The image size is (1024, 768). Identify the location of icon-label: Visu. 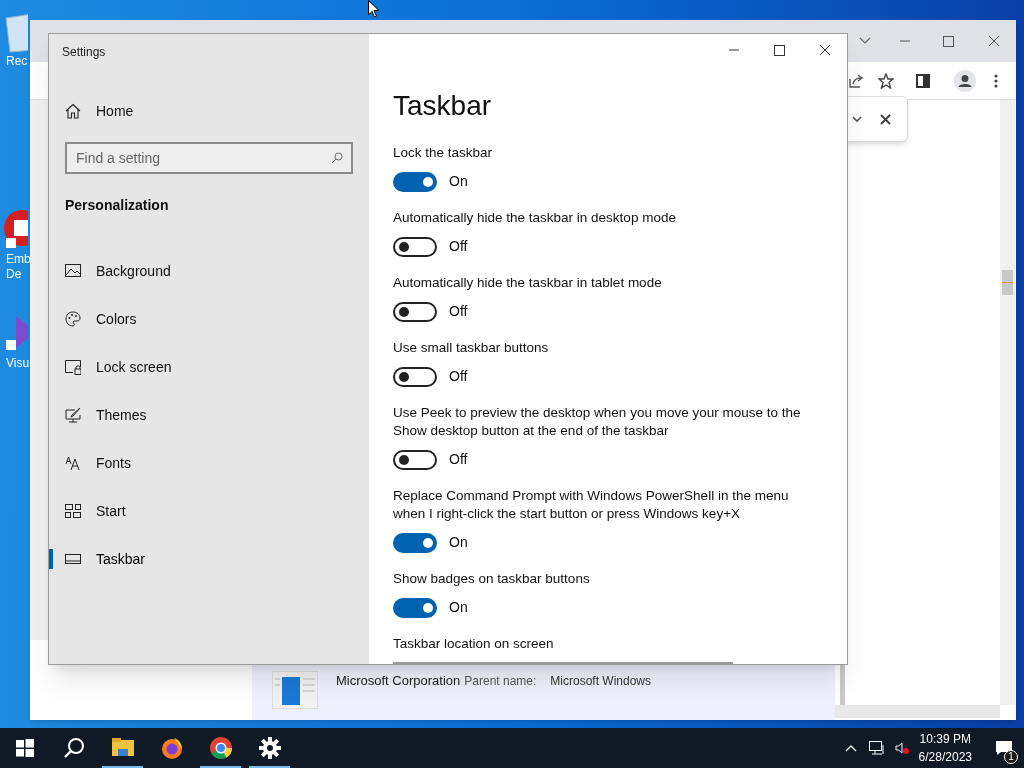
(17, 363).